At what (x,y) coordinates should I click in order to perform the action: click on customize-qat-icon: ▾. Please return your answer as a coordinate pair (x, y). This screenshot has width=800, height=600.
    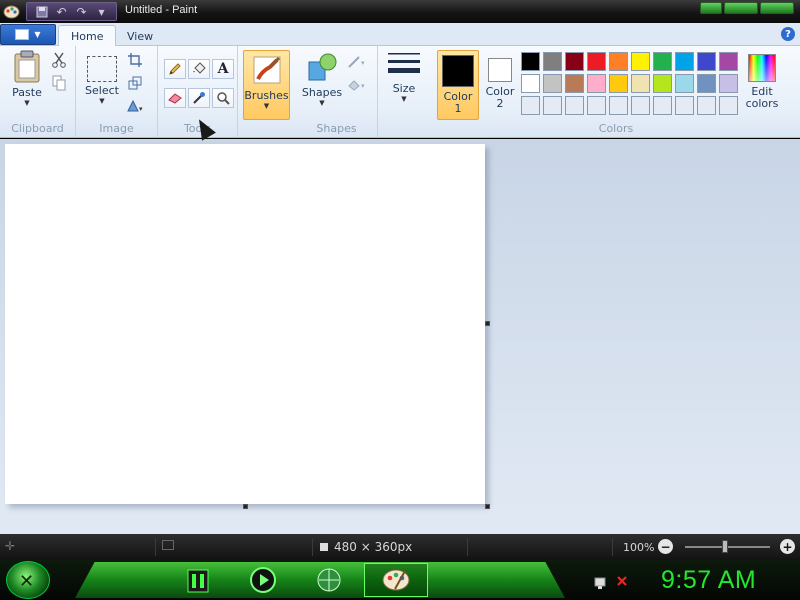
    Looking at the image, I should click on (101, 11).